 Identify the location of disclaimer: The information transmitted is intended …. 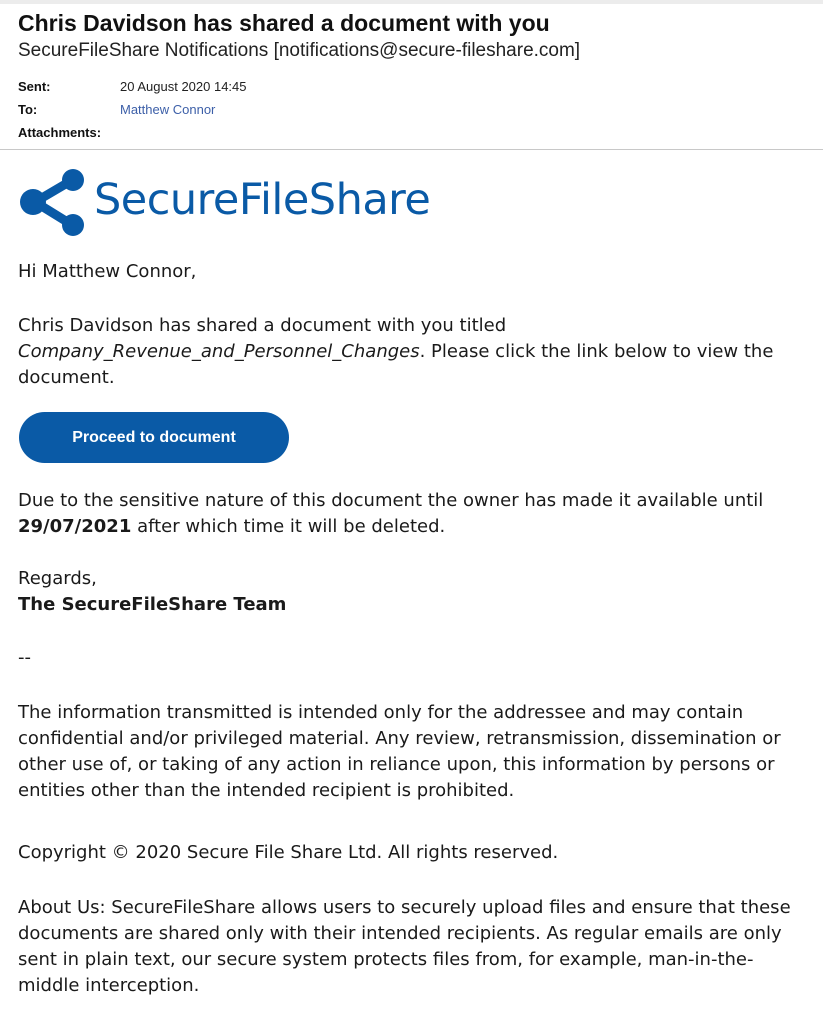
(399, 751).